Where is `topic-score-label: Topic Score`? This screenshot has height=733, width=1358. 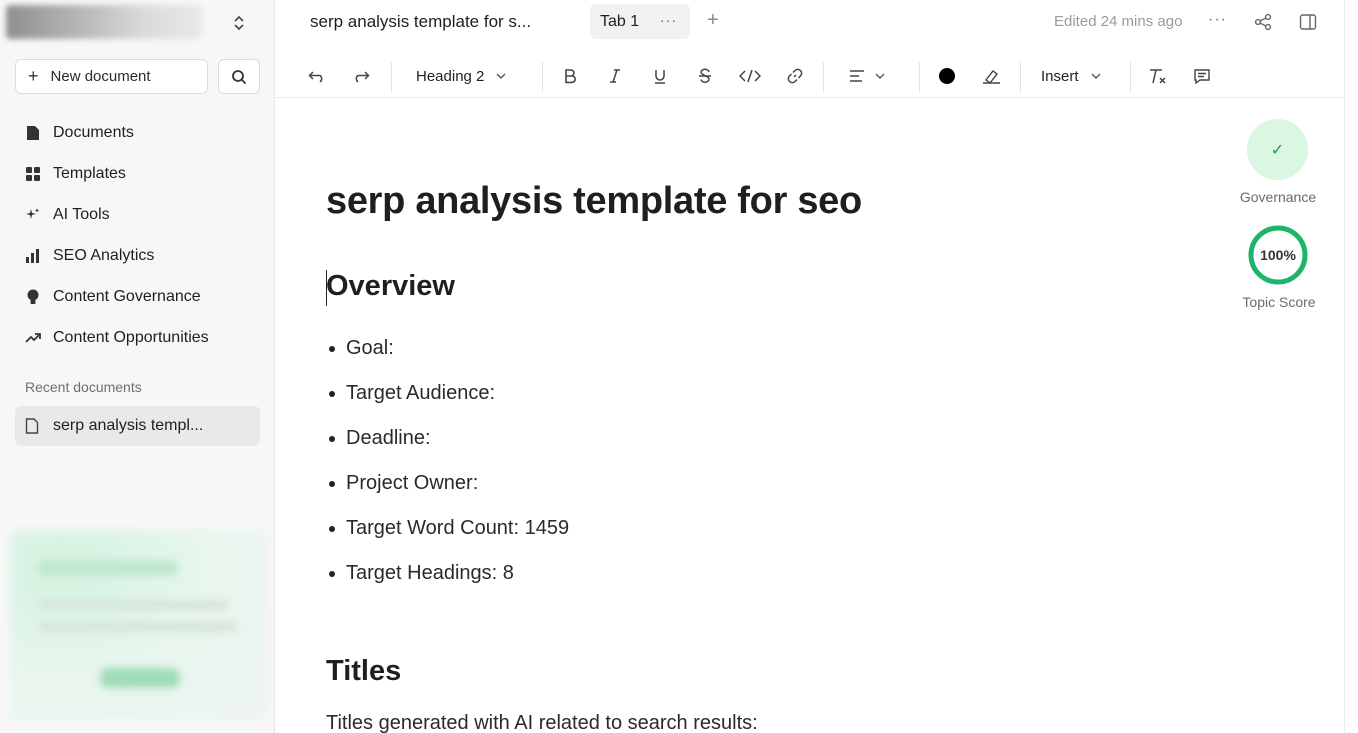 topic-score-label: Topic Score is located at coordinates (1279, 302).